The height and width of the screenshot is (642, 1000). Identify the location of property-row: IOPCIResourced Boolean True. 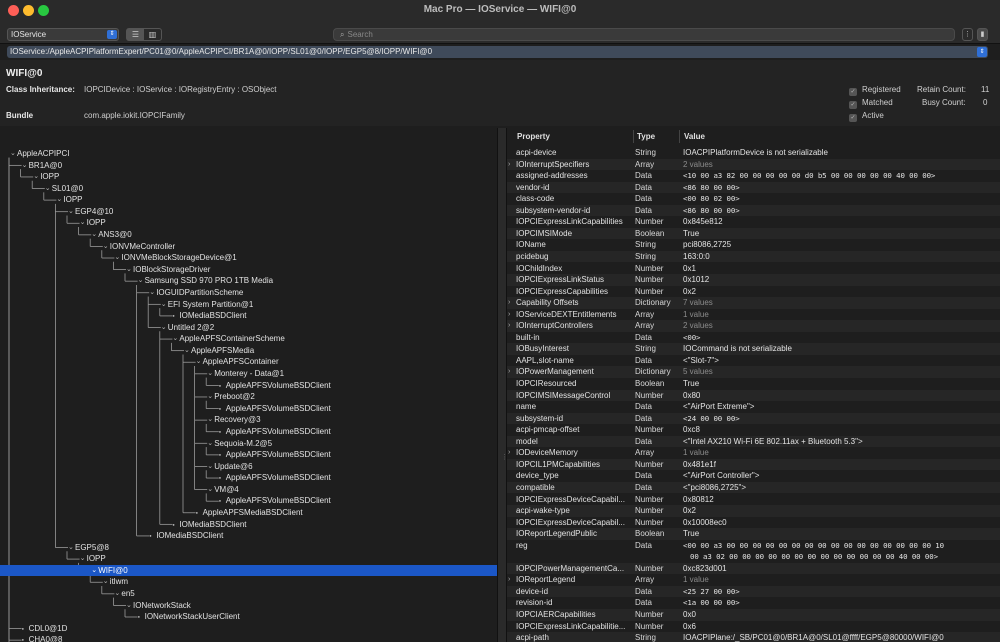
(753, 384).